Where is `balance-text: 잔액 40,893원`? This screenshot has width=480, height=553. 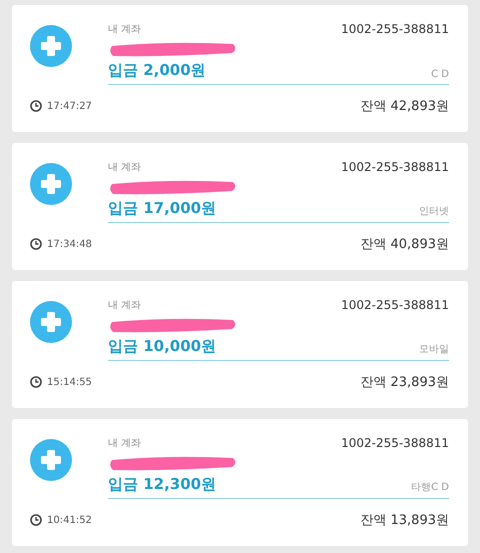
balance-text: 잔액 40,893원 is located at coordinates (404, 244).